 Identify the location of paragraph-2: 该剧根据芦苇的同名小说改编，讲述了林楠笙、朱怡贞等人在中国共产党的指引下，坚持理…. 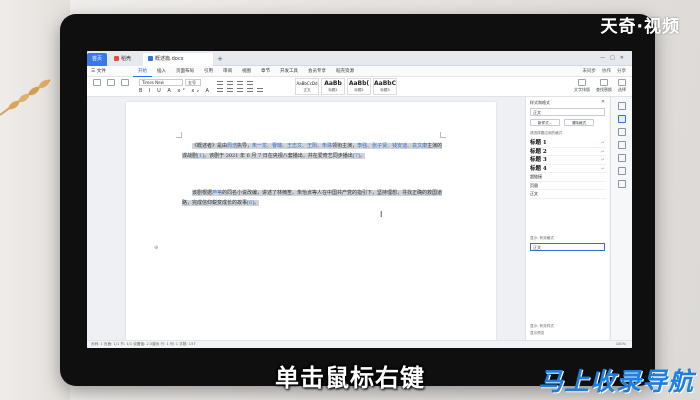
(313, 199).